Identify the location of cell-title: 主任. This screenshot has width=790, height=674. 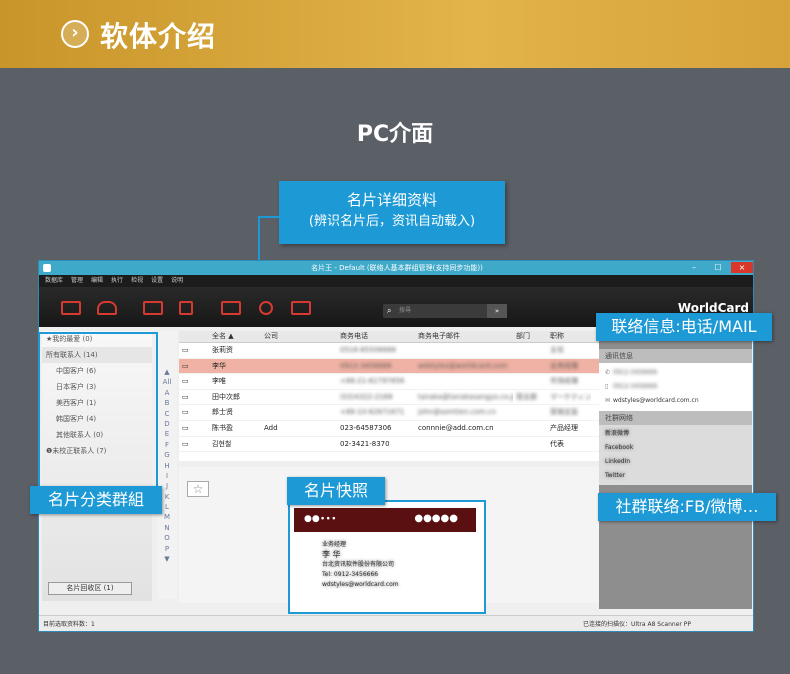
(557, 350).